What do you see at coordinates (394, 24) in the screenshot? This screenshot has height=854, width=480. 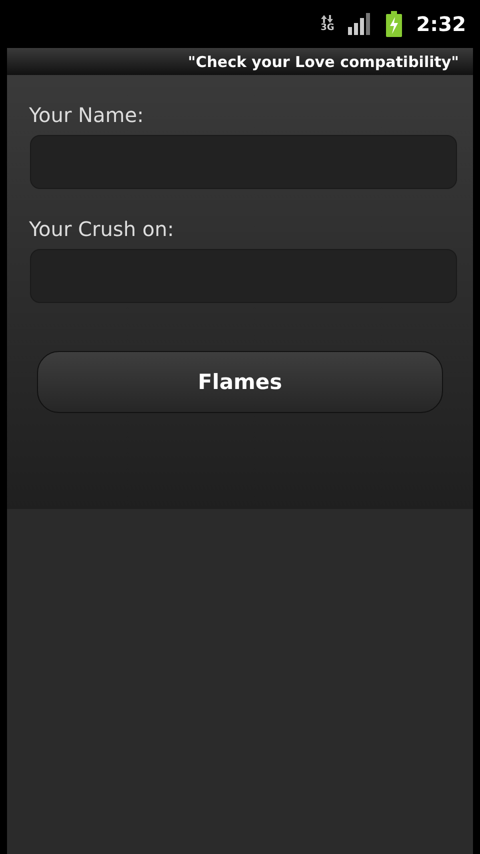 I see `battery-charging-icon` at bounding box center [394, 24].